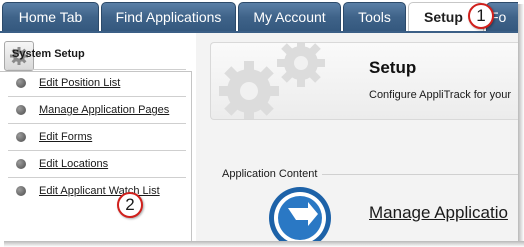  Describe the element at coordinates (289, 16) in the screenshot. I see `tab-my-account: My Account` at that location.